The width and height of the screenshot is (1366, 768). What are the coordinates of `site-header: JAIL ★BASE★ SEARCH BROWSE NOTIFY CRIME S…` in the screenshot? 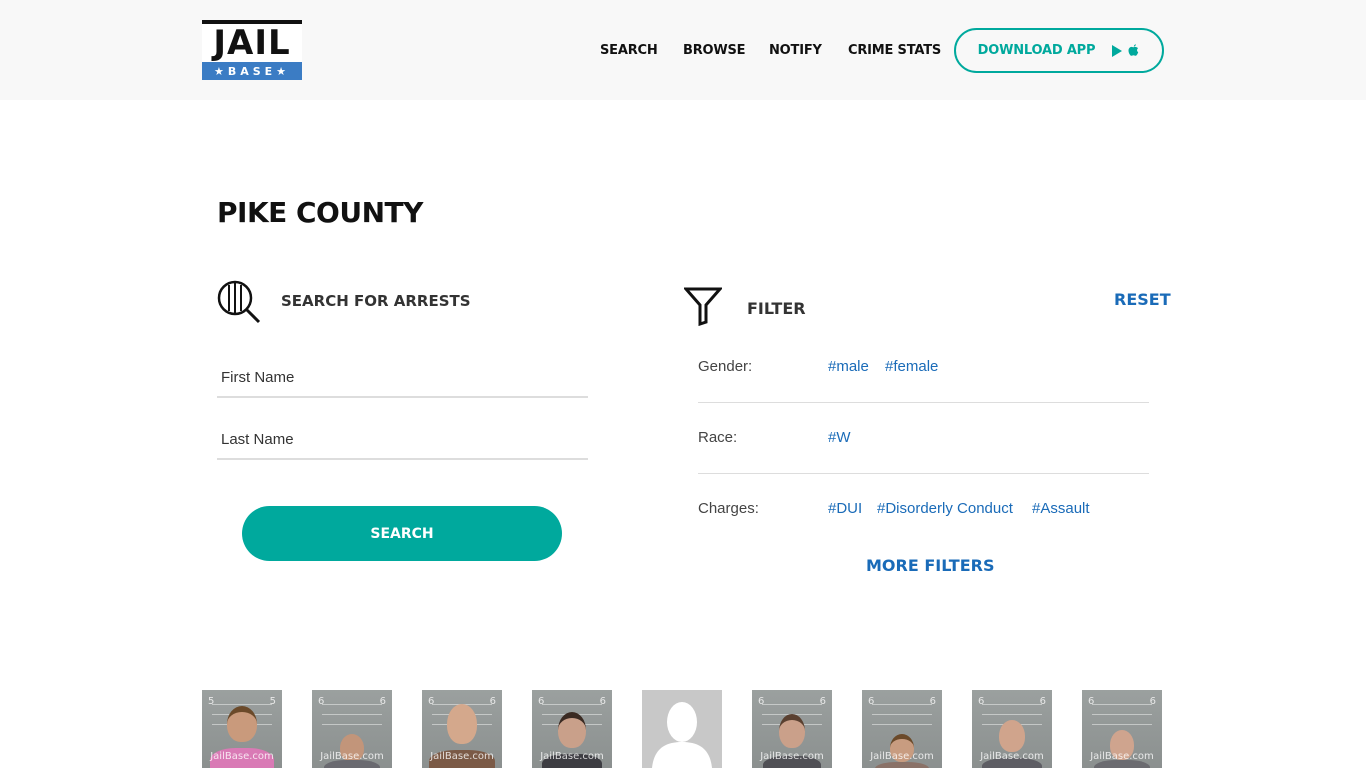 It's located at (683, 50).